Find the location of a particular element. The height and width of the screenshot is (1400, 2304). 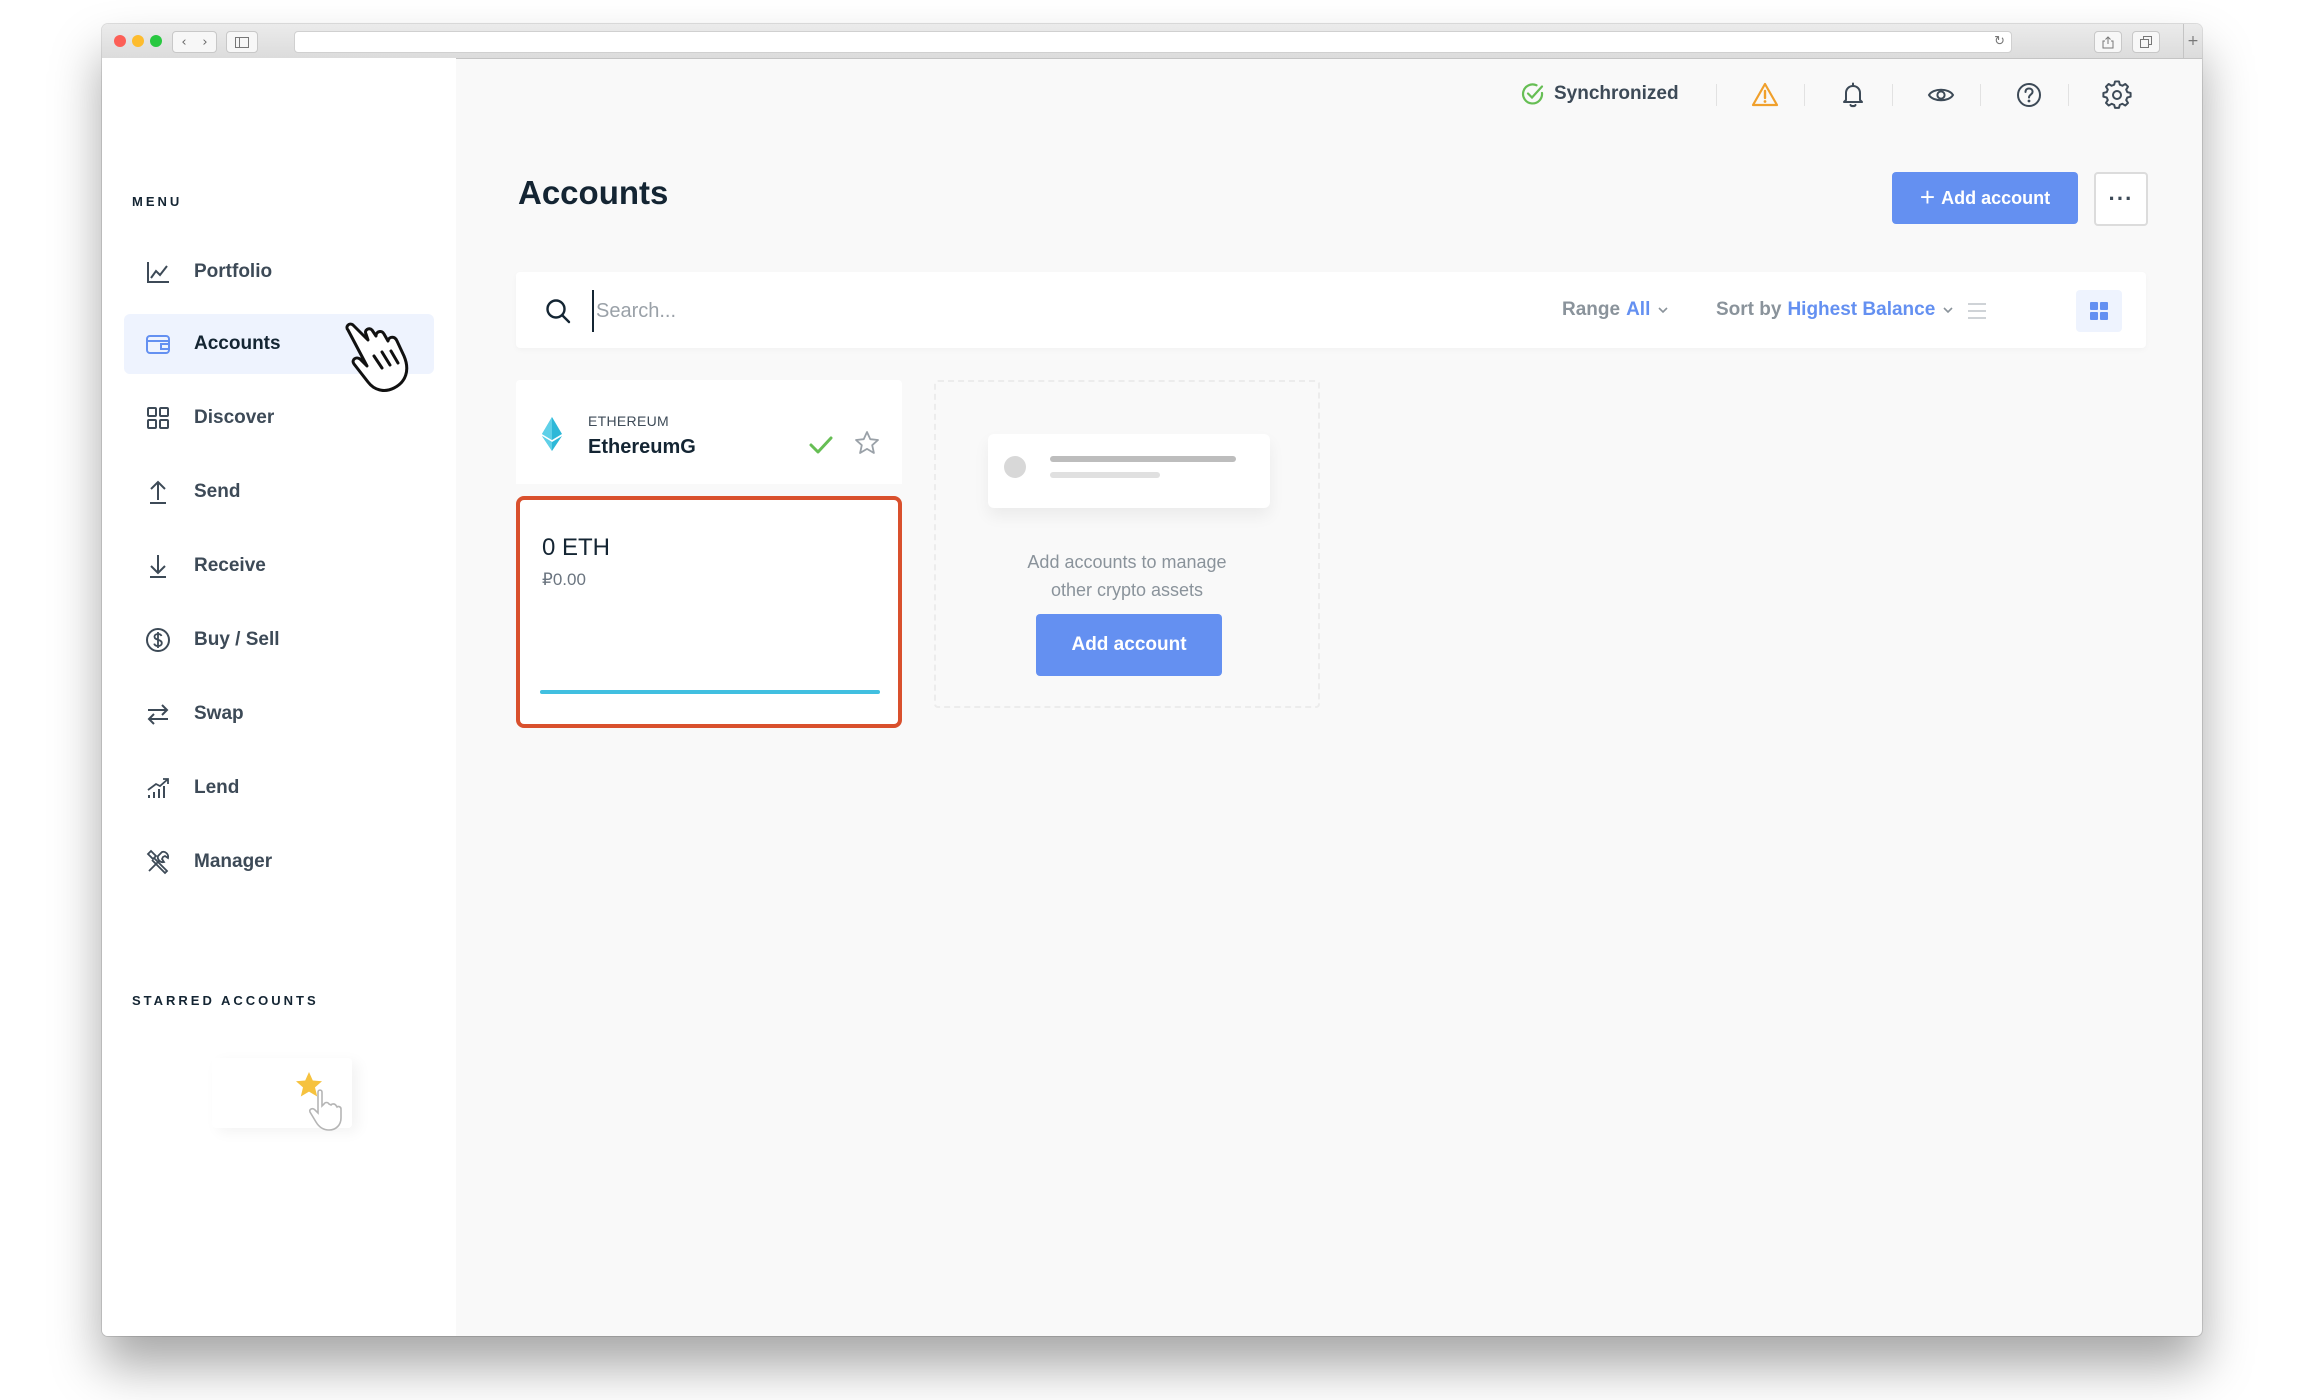

menu-heading: MENU is located at coordinates (157, 201).